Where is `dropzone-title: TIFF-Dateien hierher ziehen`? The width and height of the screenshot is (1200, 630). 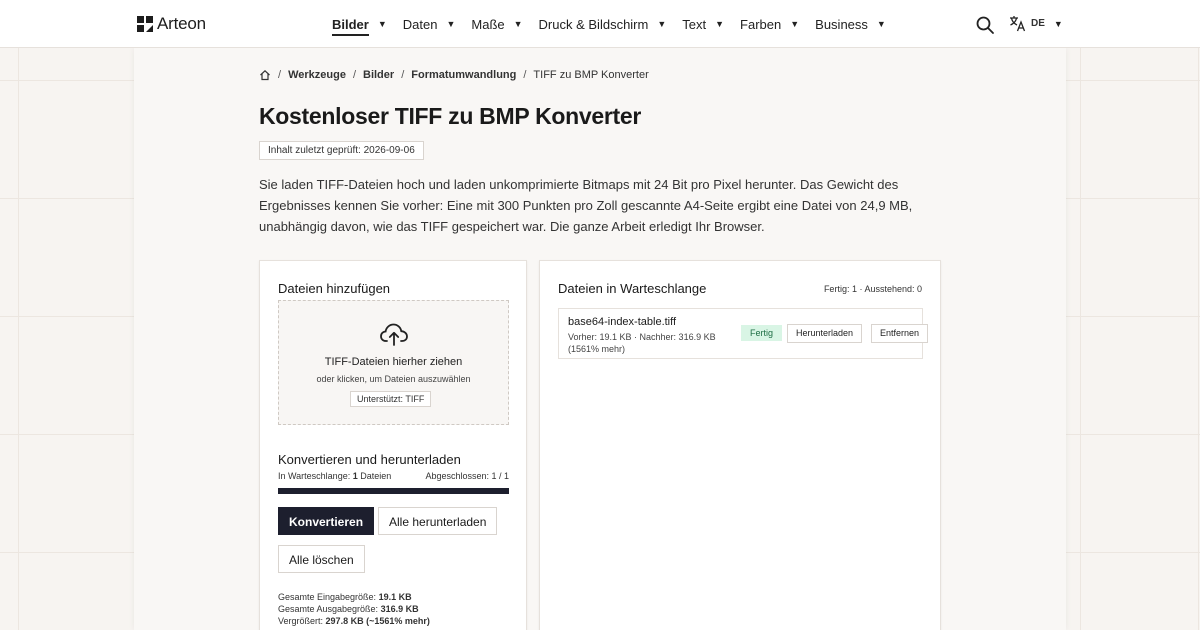
dropzone-title: TIFF-Dateien hierher ziehen is located at coordinates (393, 362).